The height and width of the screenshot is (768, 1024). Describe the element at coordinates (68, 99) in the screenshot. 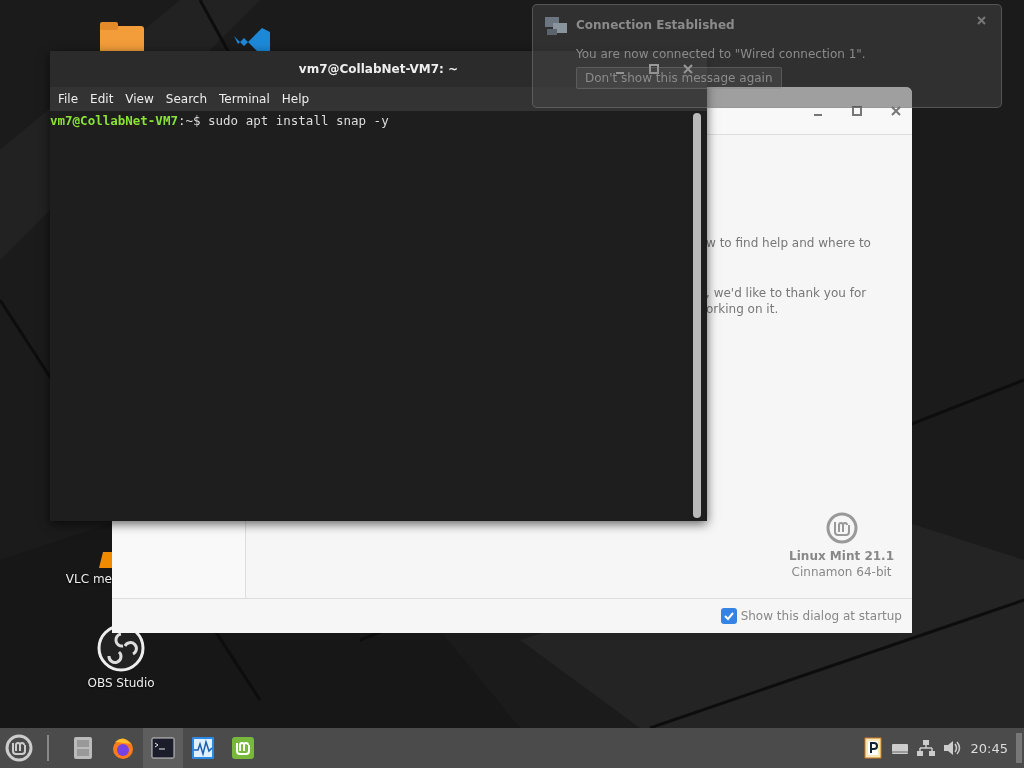

I see `menu-item: File` at that location.